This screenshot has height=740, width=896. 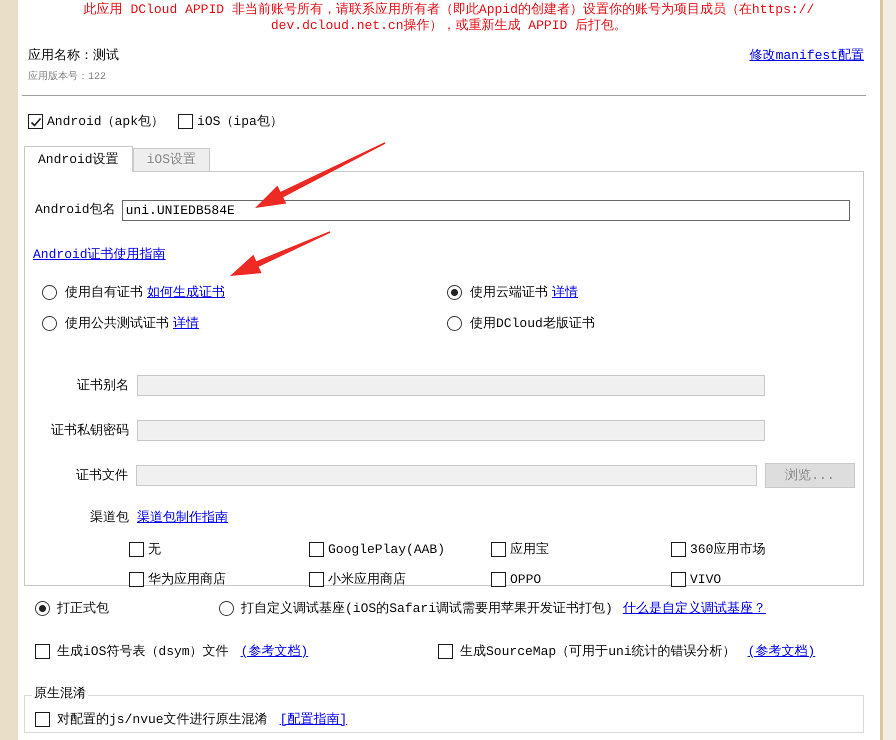 I want to click on radio-label: 使用公共测试证书, so click(x=117, y=323).